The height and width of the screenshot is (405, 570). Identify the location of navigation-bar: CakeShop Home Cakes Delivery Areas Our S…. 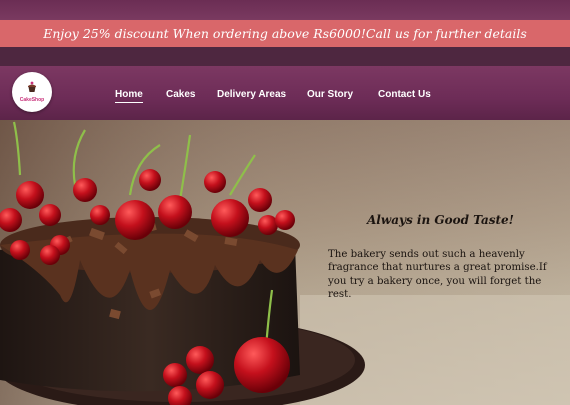
(285, 93).